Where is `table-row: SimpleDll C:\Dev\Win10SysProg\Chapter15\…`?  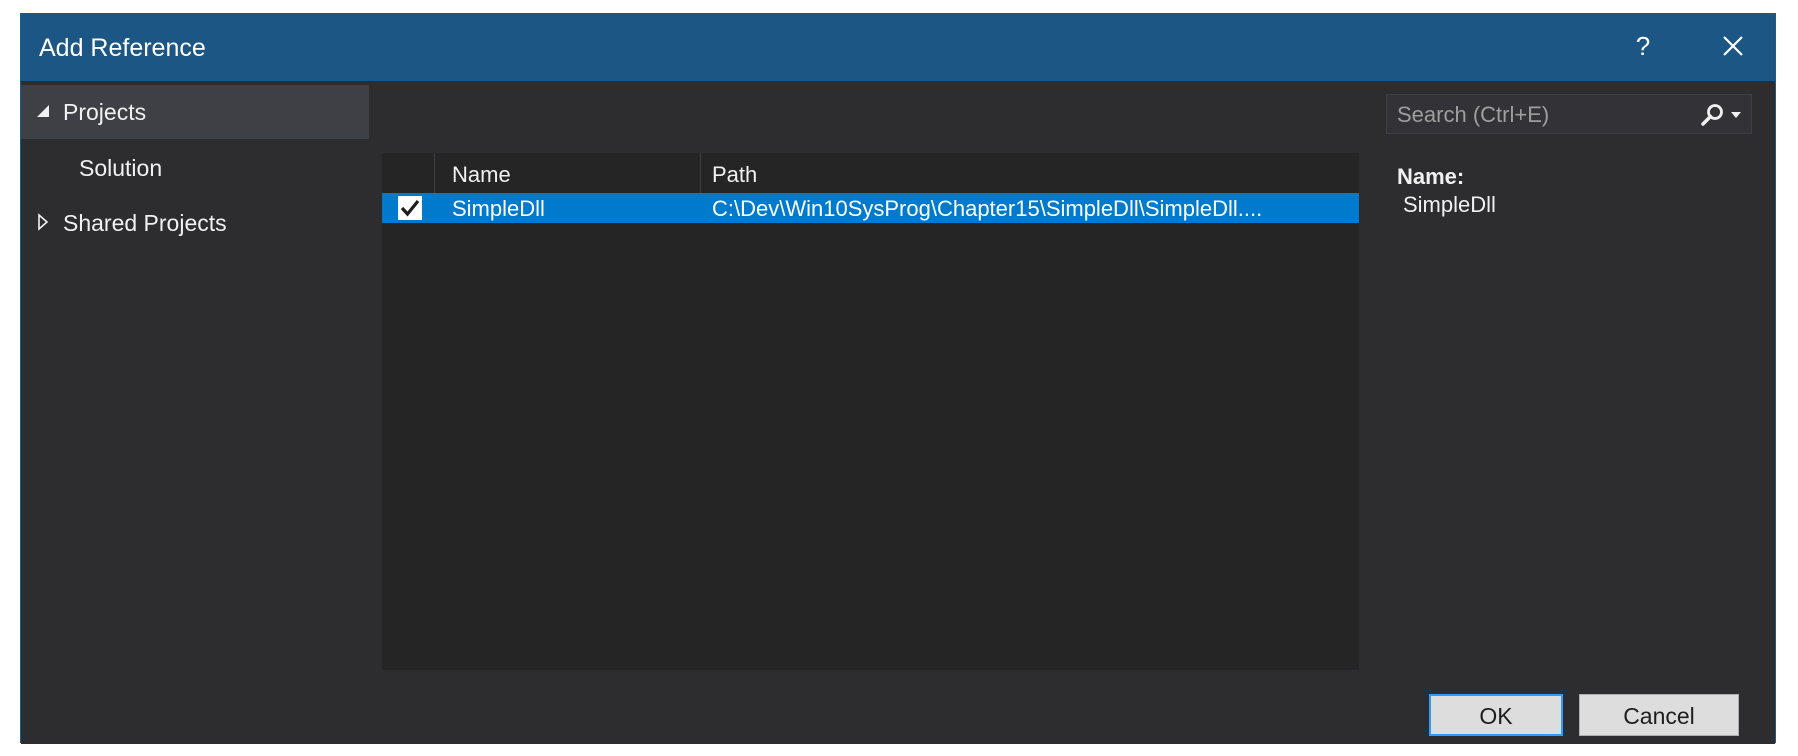 table-row: SimpleDll C:\Dev\Win10SysProg\Chapter15\… is located at coordinates (870, 208).